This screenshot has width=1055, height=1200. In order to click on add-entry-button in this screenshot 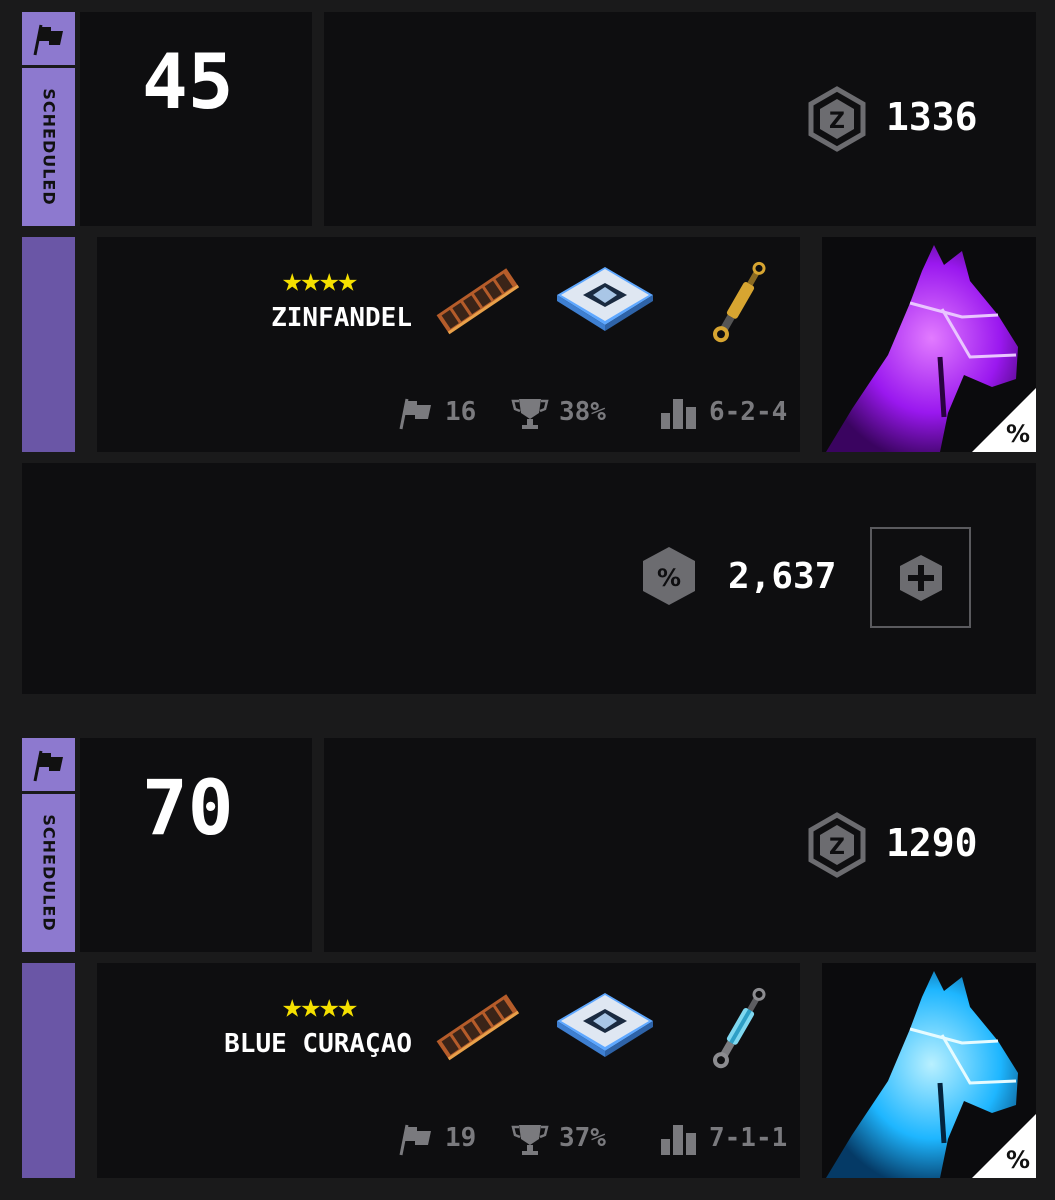, I will do `click(920, 577)`.